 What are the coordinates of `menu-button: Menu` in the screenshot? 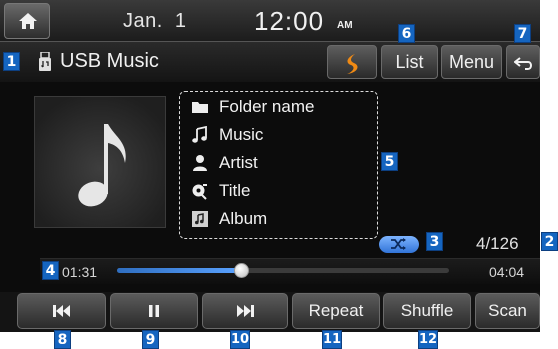 It's located at (471, 62).